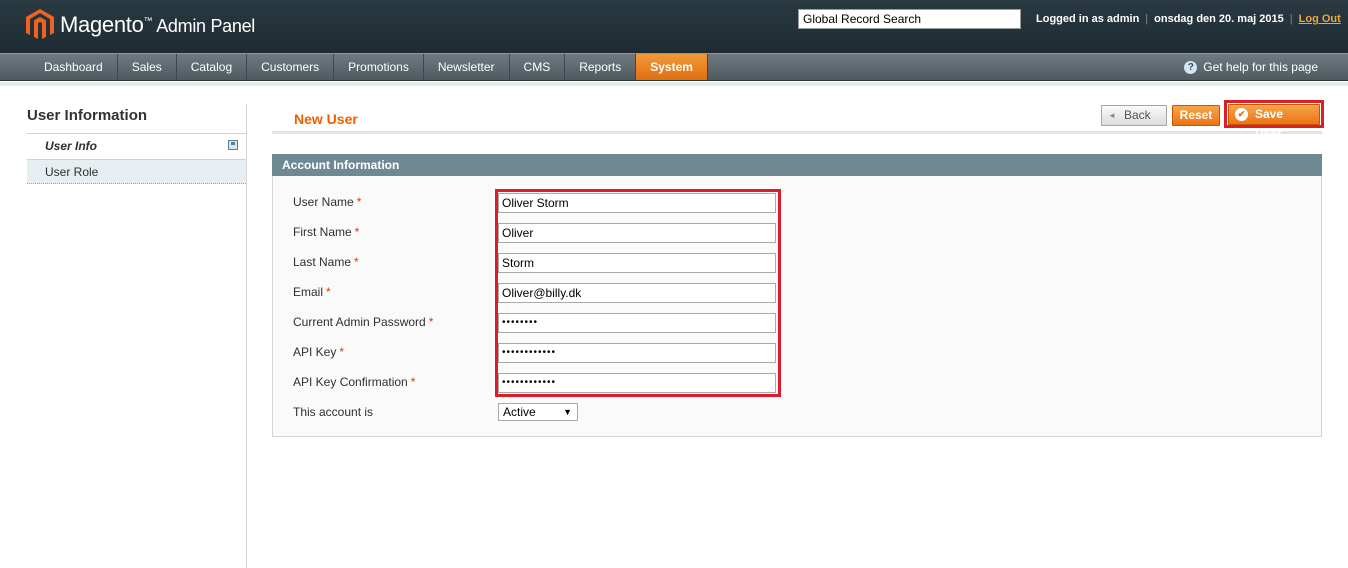  Describe the element at coordinates (1320, 19) in the screenshot. I see `logout-link: Log Out` at that location.